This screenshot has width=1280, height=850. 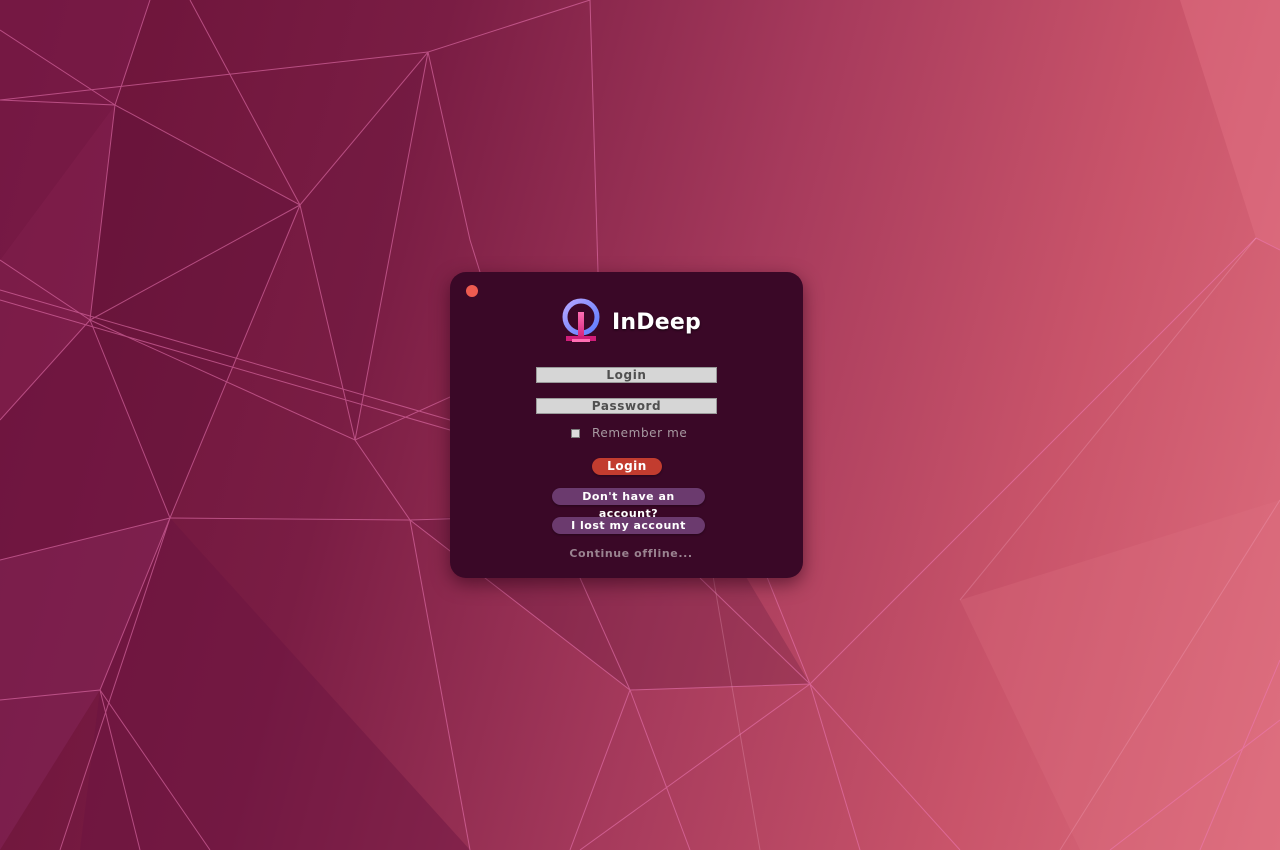 I want to click on indeep-logo-icon, so click(x=581, y=320).